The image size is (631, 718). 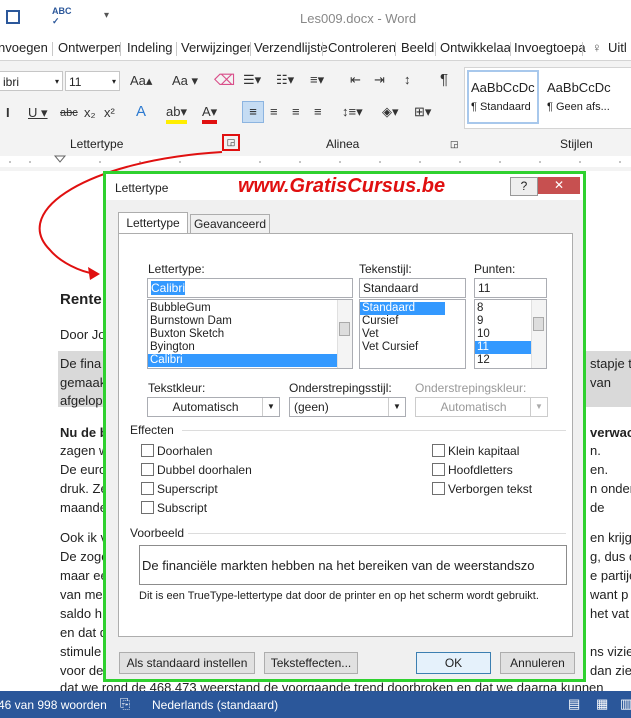 I want to click on subscript-icon: x₂, so click(x=90, y=112).